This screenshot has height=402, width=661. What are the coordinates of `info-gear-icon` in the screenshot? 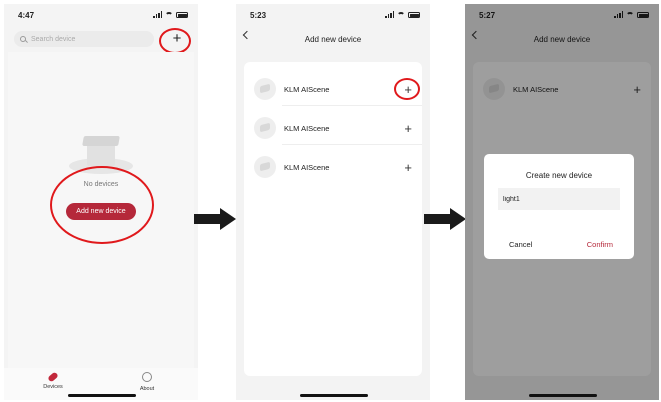 It's located at (147, 377).